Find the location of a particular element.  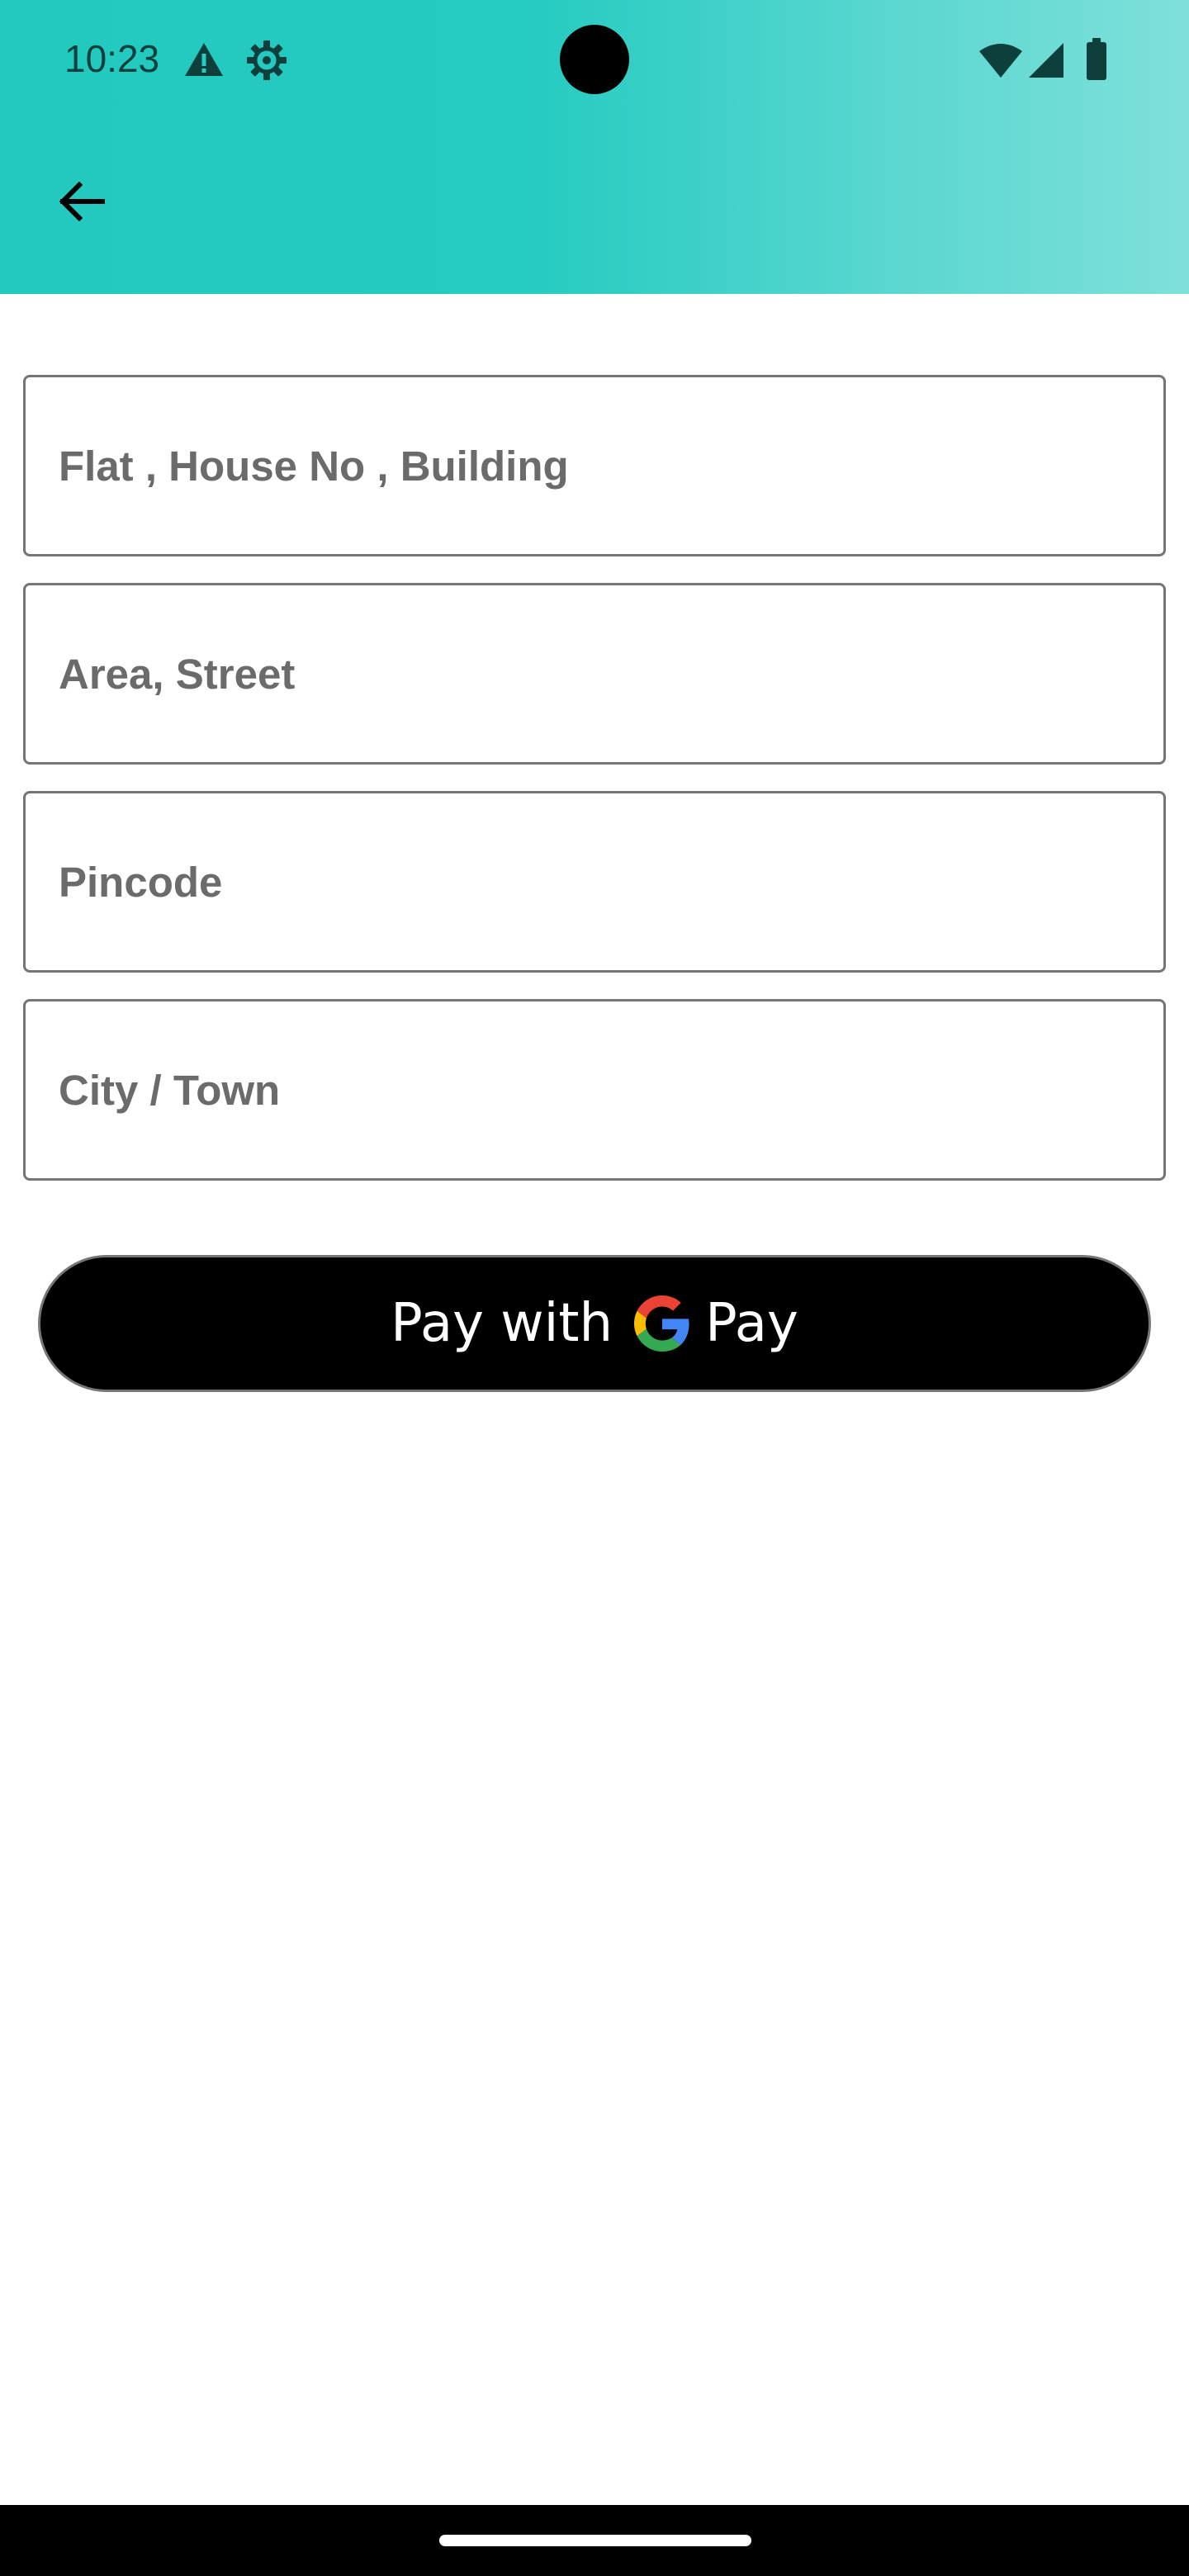

status-time: 10:23 is located at coordinates (112, 58).